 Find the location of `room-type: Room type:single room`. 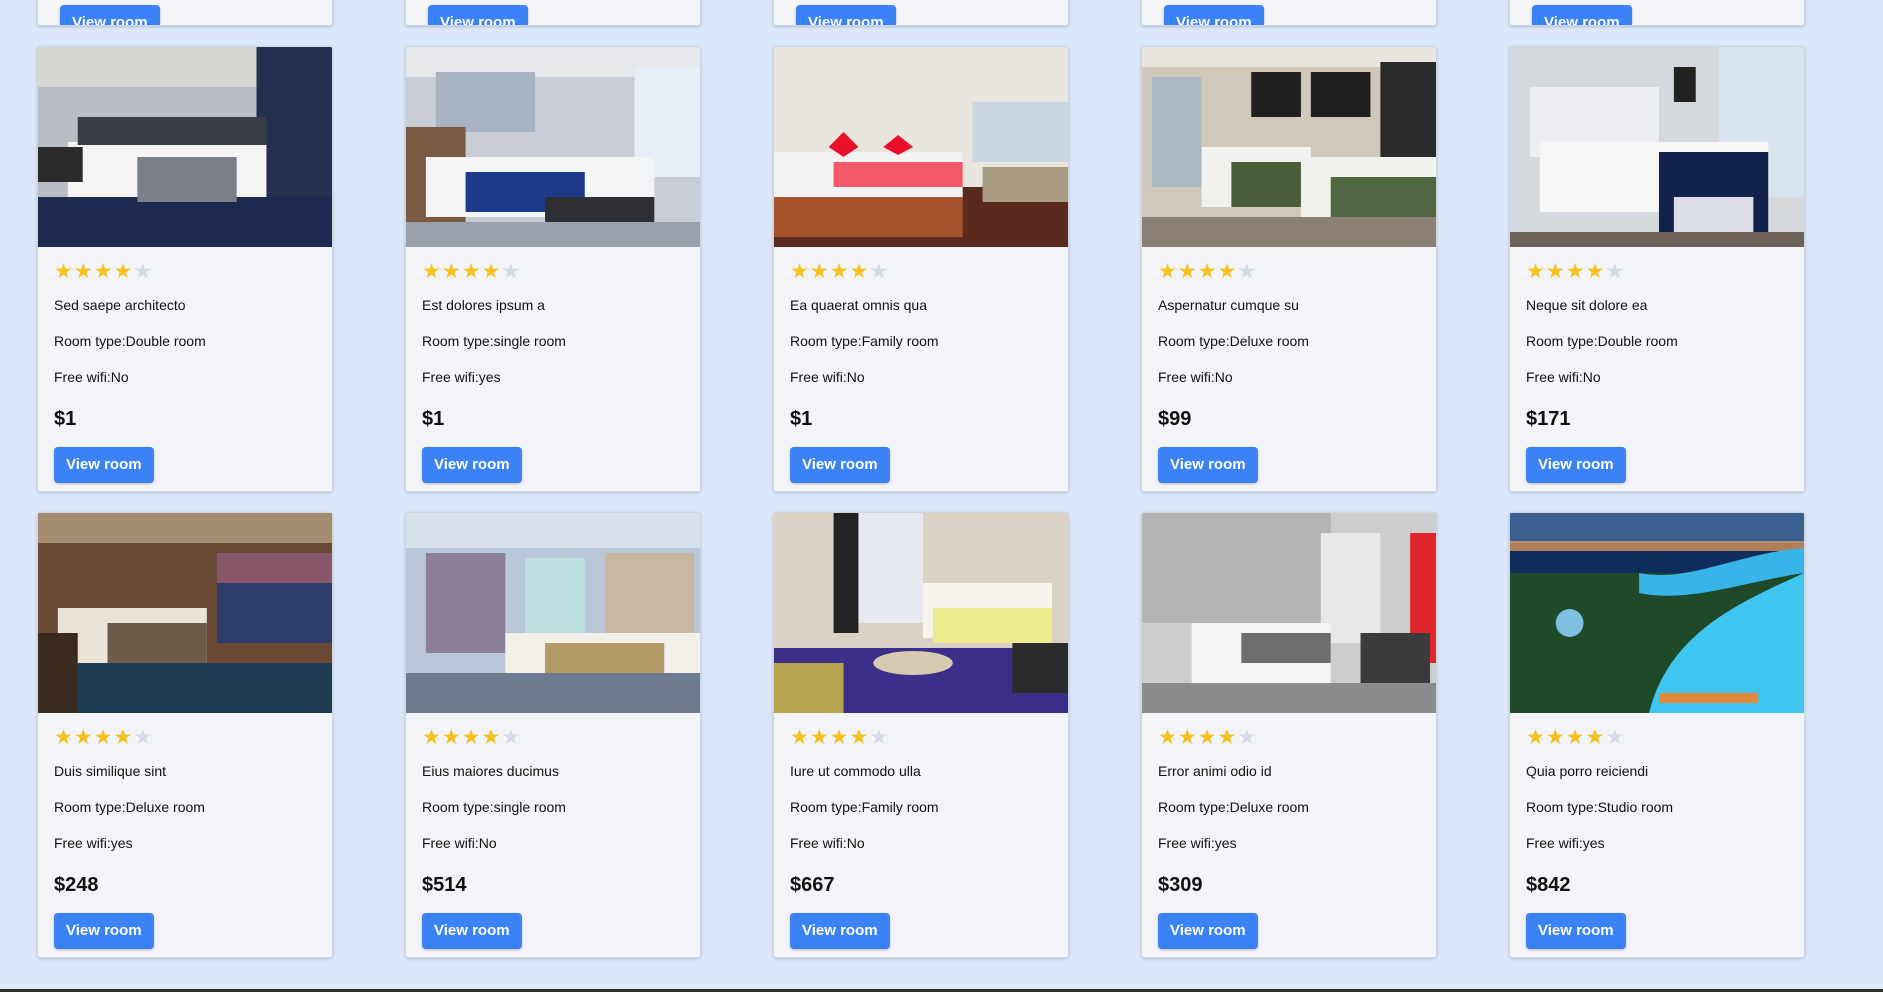

room-type: Room type:single room is located at coordinates (494, 341).